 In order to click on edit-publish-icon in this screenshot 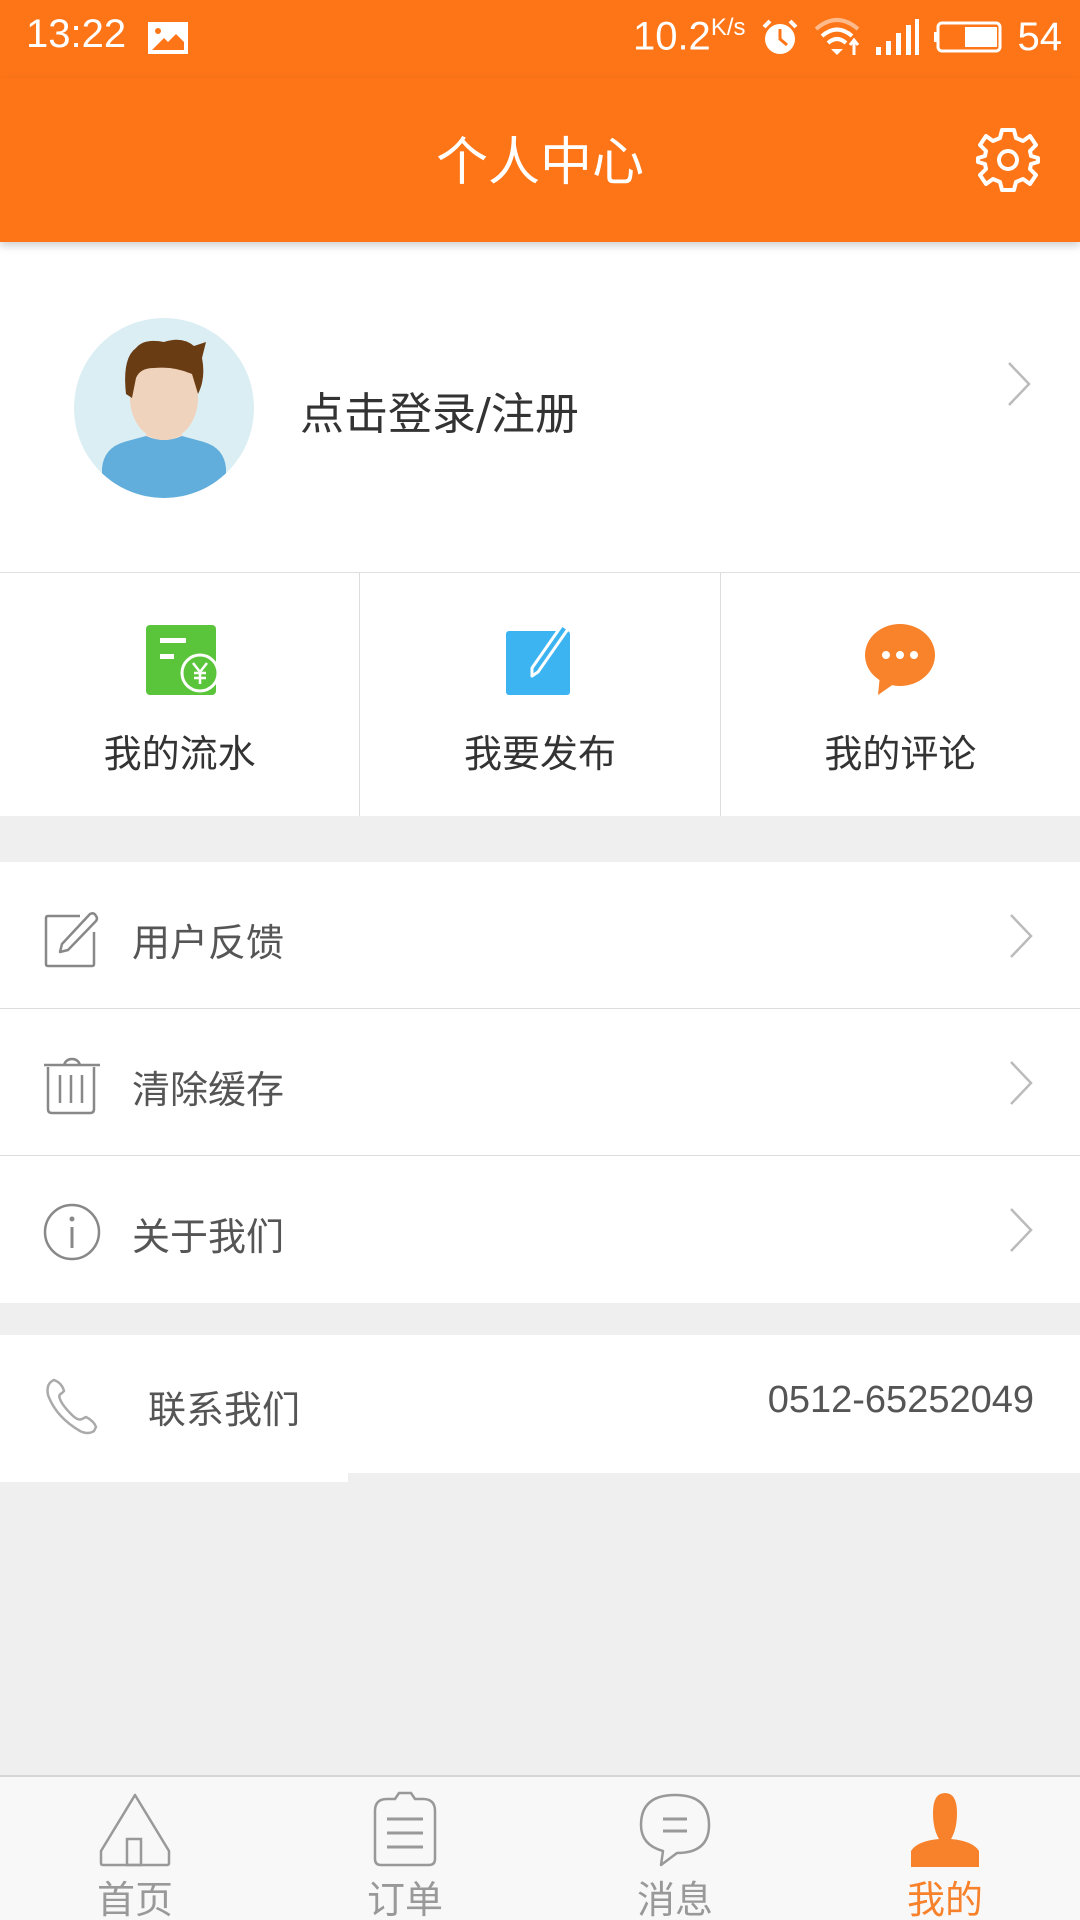, I will do `click(537, 659)`.